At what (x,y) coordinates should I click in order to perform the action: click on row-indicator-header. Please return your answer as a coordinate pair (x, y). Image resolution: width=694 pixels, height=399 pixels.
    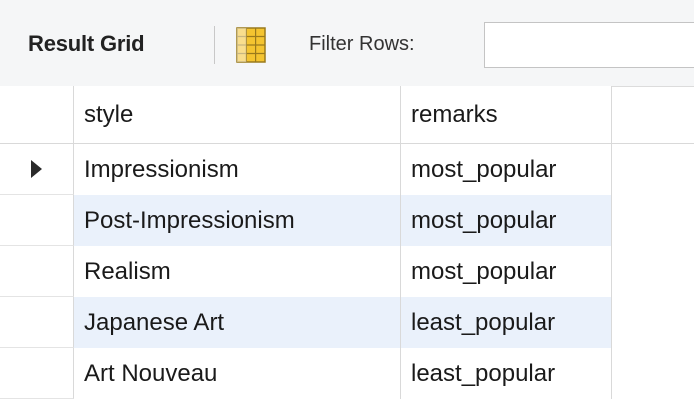
    Looking at the image, I should click on (37, 115).